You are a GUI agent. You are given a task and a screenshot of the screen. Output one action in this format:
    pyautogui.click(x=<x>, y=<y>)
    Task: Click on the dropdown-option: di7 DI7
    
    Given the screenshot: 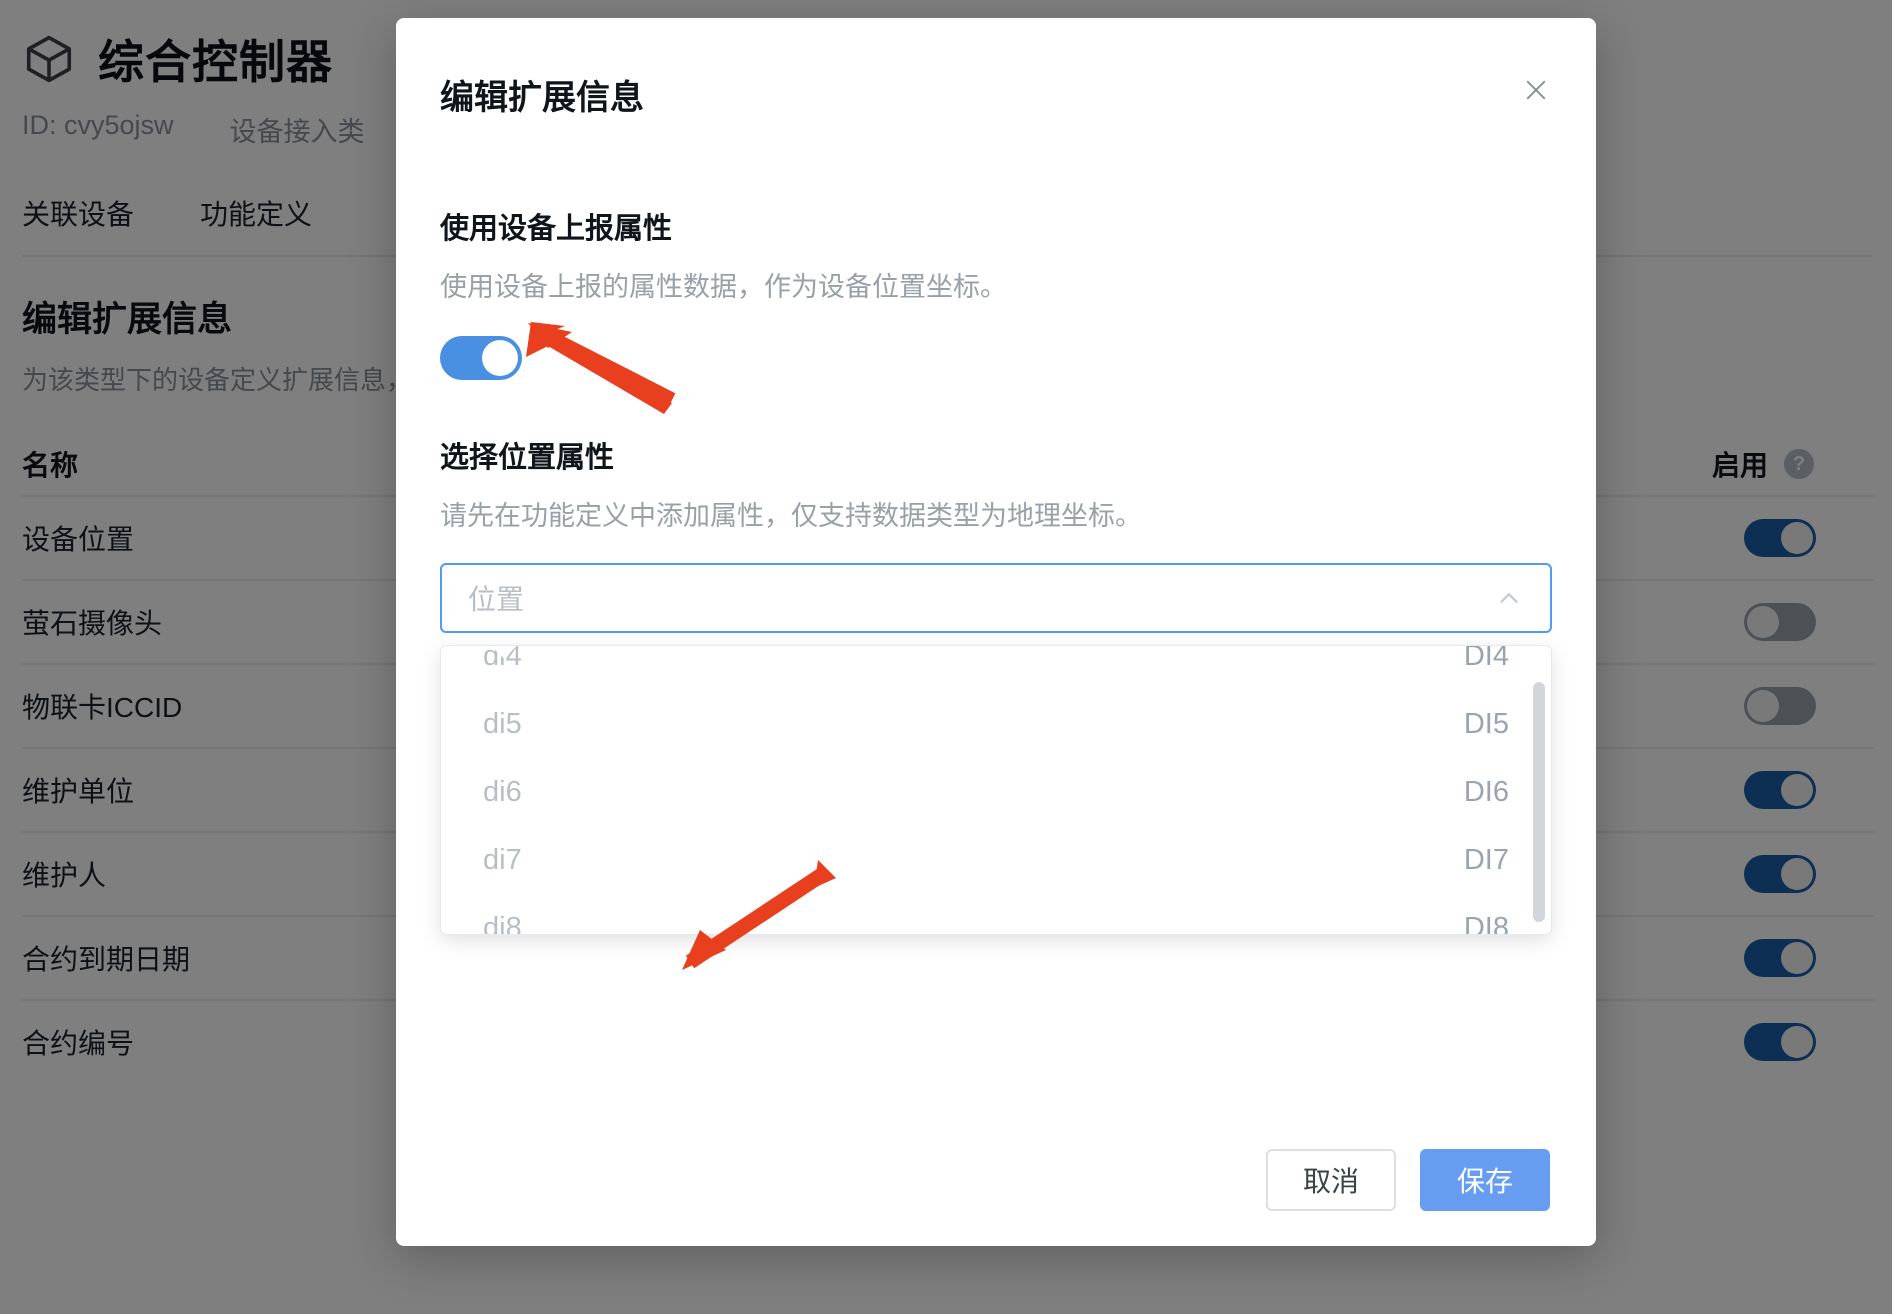 What is the action you would take?
    pyautogui.click(x=996, y=860)
    